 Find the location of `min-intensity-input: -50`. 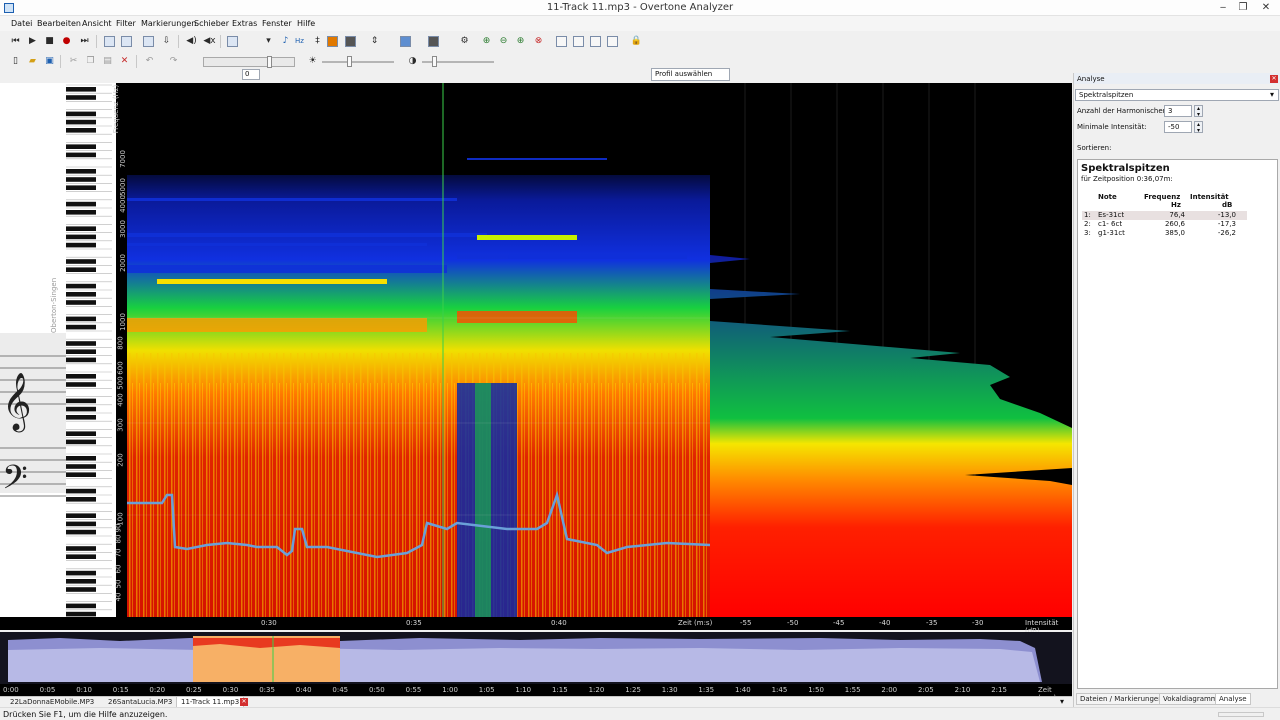

min-intensity-input: -50 is located at coordinates (1178, 127).